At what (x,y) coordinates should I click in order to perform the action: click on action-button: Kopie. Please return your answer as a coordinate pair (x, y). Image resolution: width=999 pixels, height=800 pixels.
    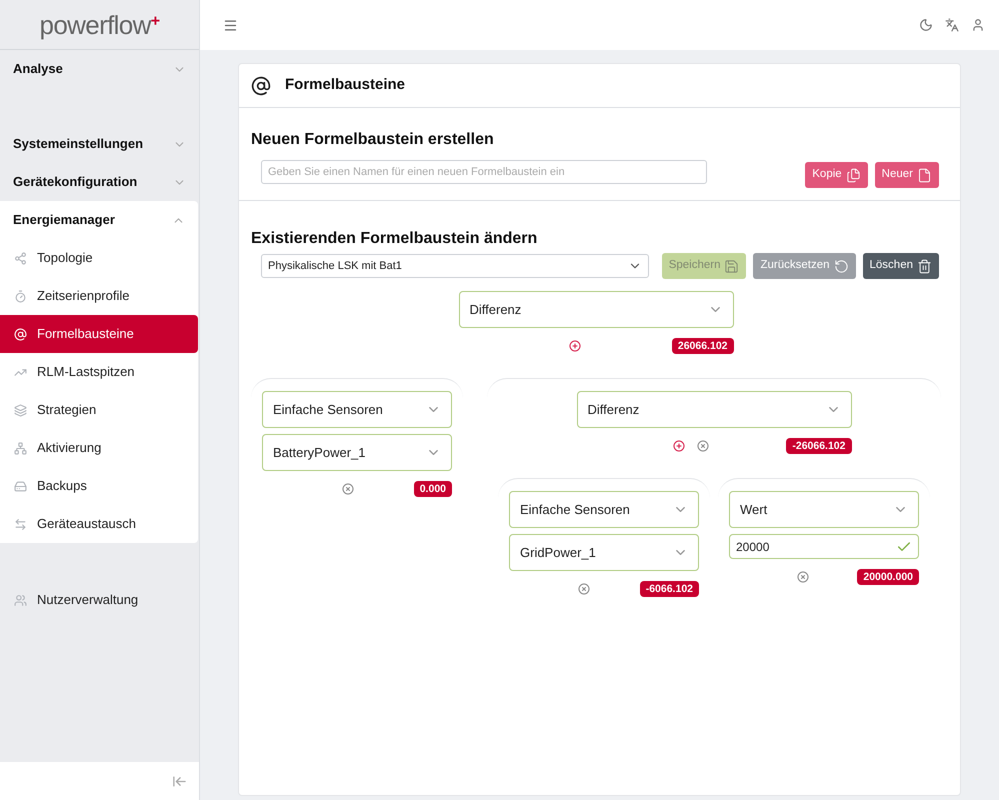
    Looking at the image, I should click on (836, 175).